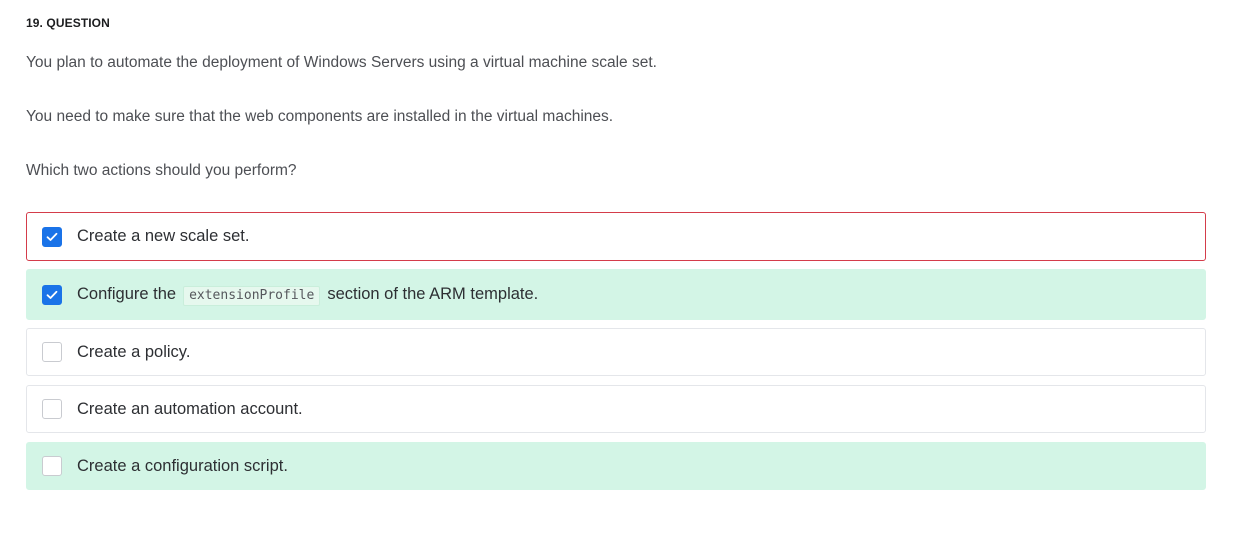  I want to click on inline-code: extensionProfile, so click(252, 295).